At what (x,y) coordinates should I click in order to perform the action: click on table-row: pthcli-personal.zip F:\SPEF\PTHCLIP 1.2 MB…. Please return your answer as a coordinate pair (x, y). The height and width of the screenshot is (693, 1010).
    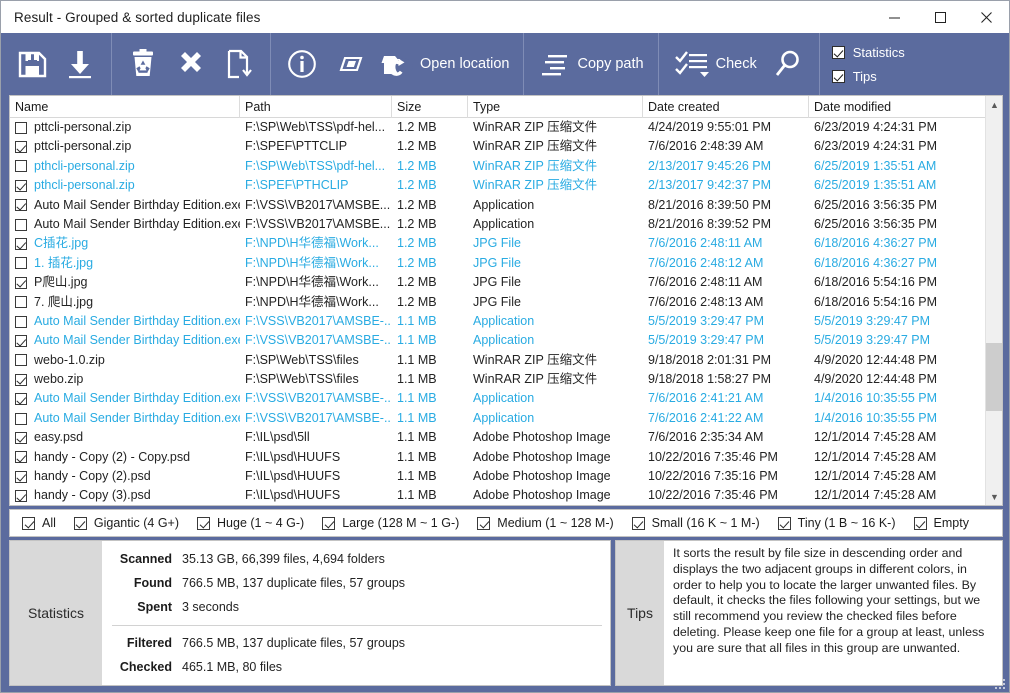
    Looking at the image, I should click on (497, 185).